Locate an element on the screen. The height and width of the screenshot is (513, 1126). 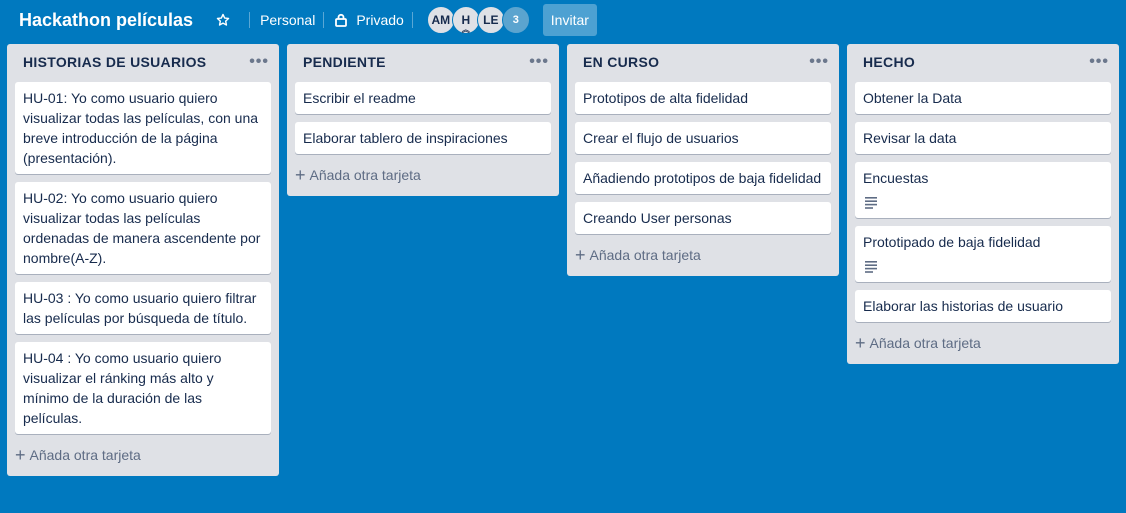
card-title: Elaborar las historias de usuario is located at coordinates (963, 306).